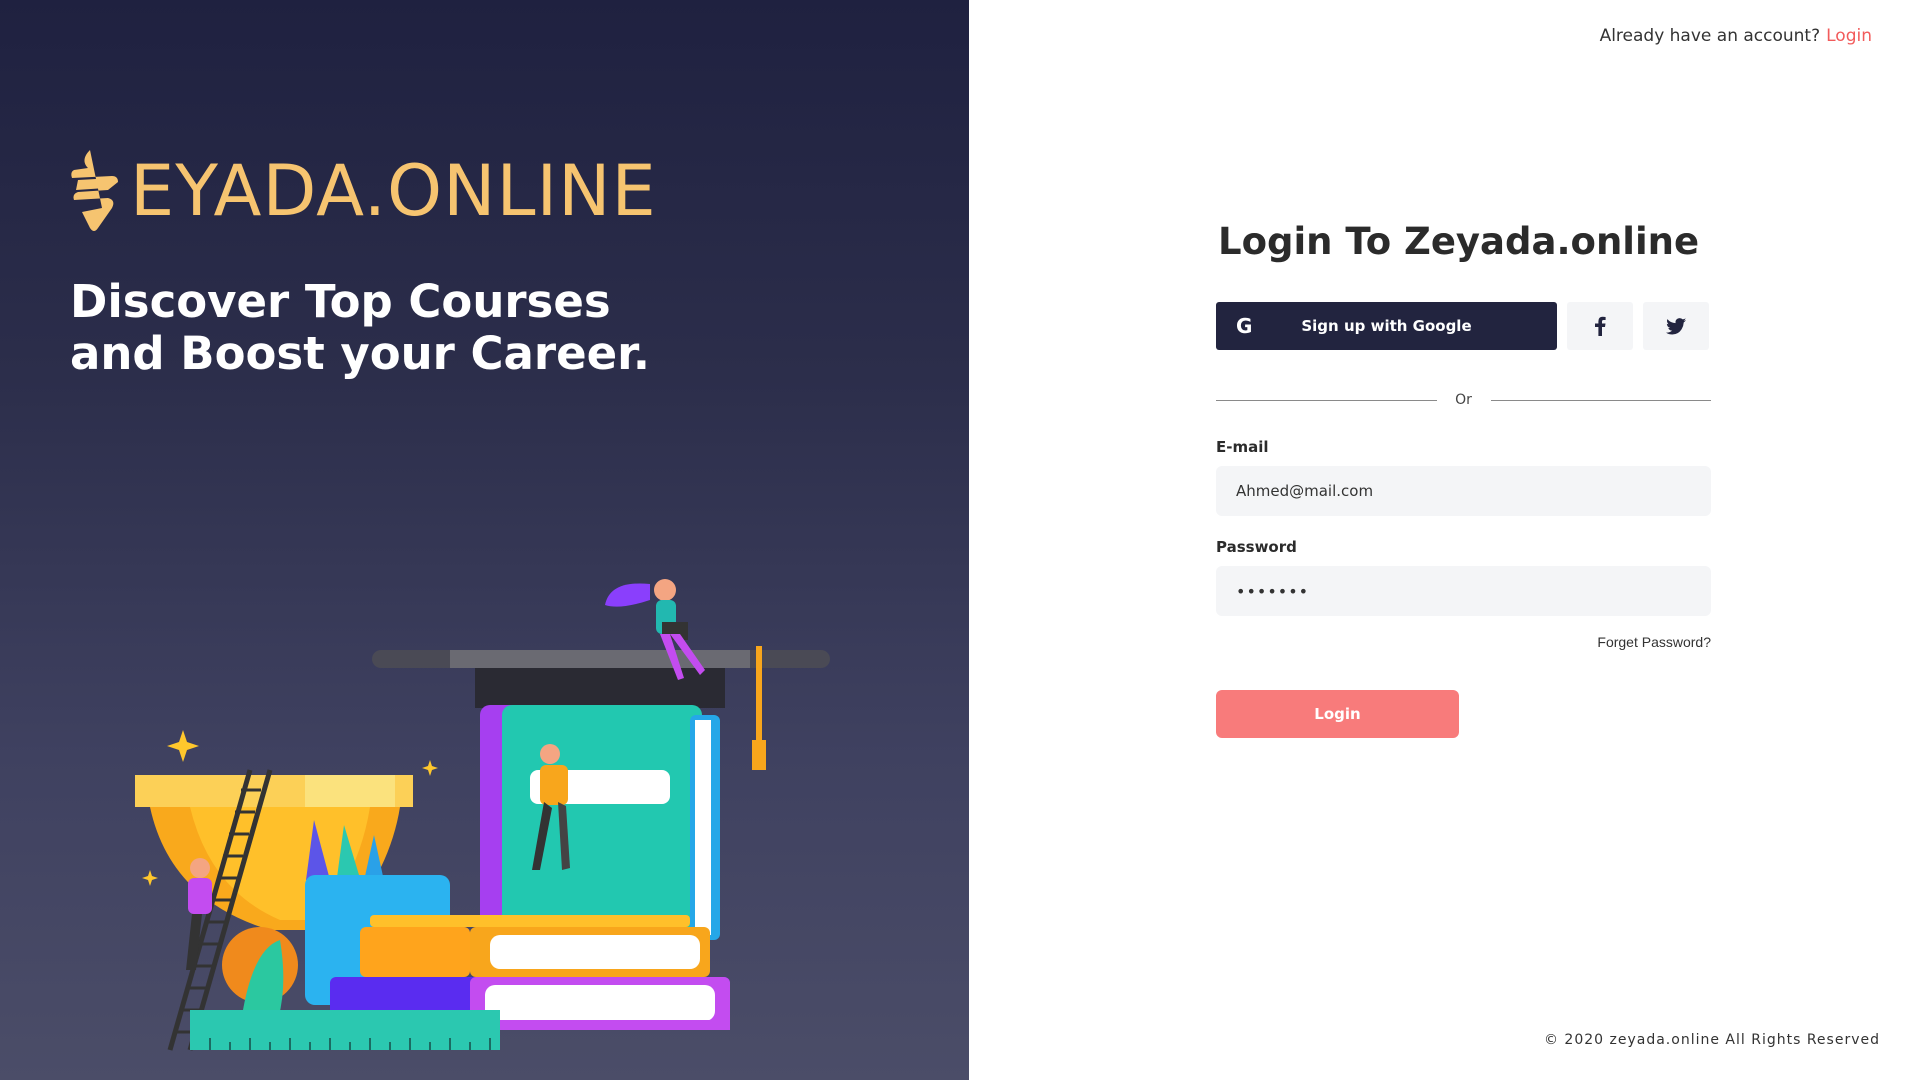  I want to click on email-field, so click(1463, 491).